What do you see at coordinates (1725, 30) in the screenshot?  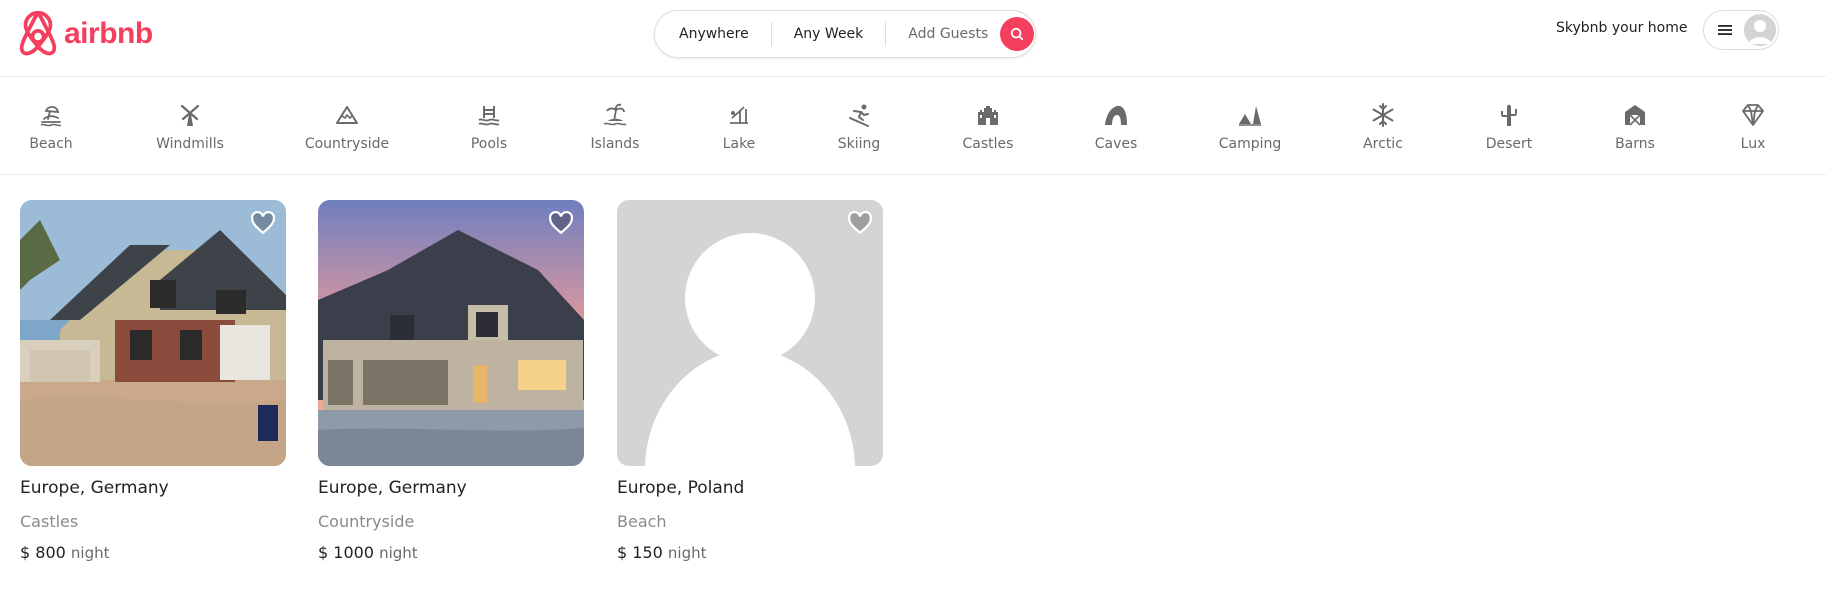 I see `hamburger-menu-icon` at bounding box center [1725, 30].